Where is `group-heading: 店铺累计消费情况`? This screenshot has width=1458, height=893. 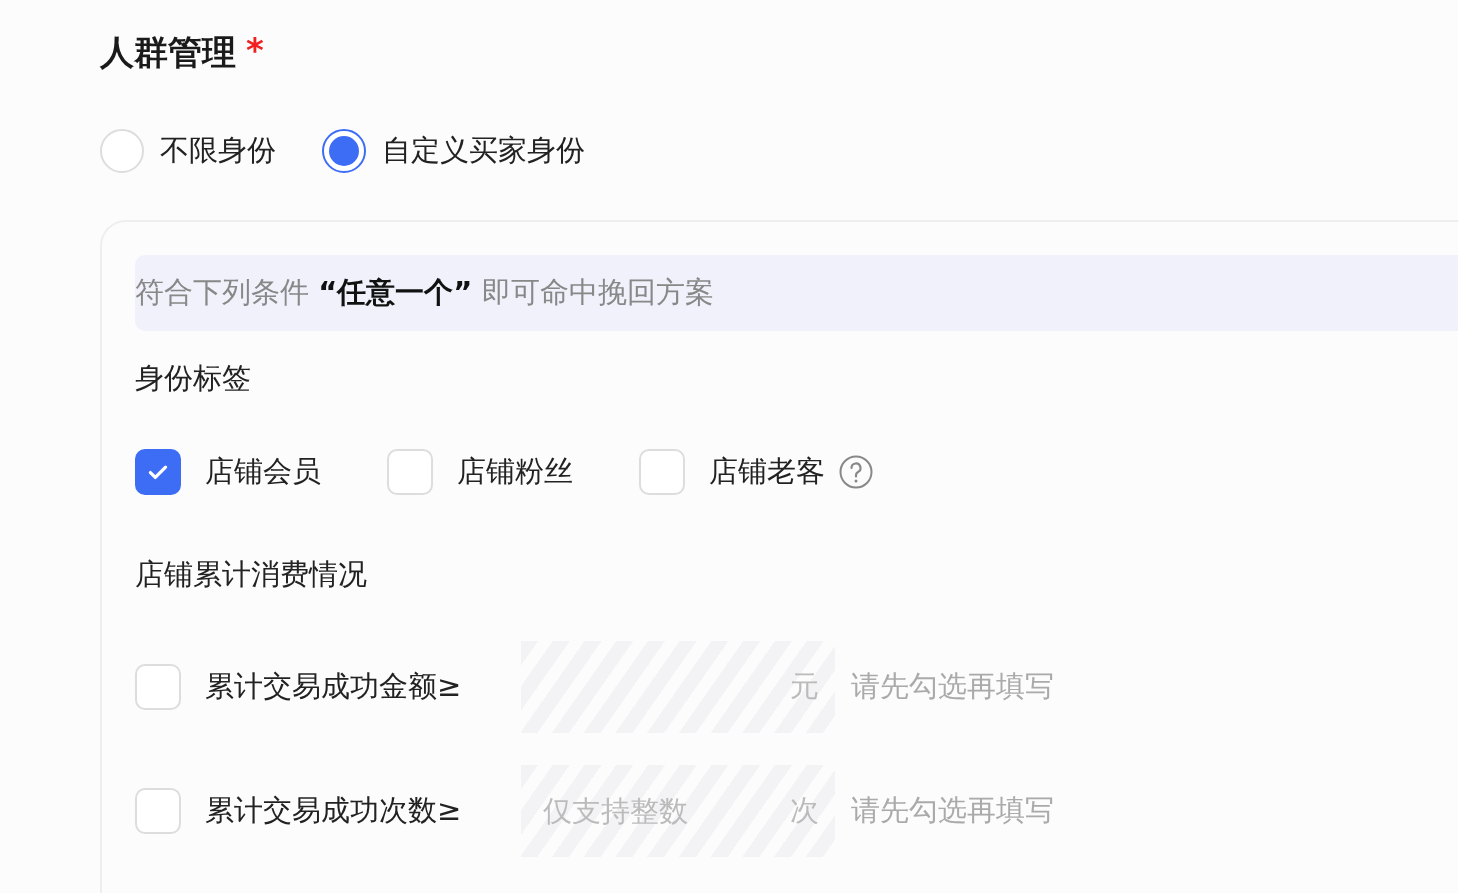 group-heading: 店铺累计消费情况 is located at coordinates (251, 574).